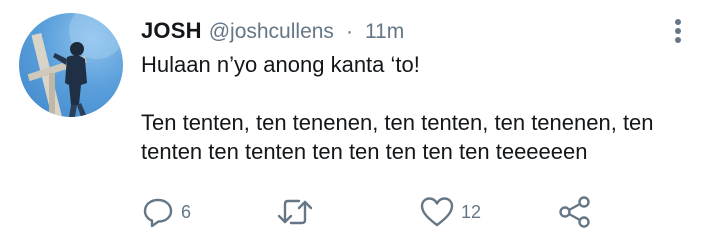 The height and width of the screenshot is (248, 720). I want to click on share-icon, so click(574, 212).